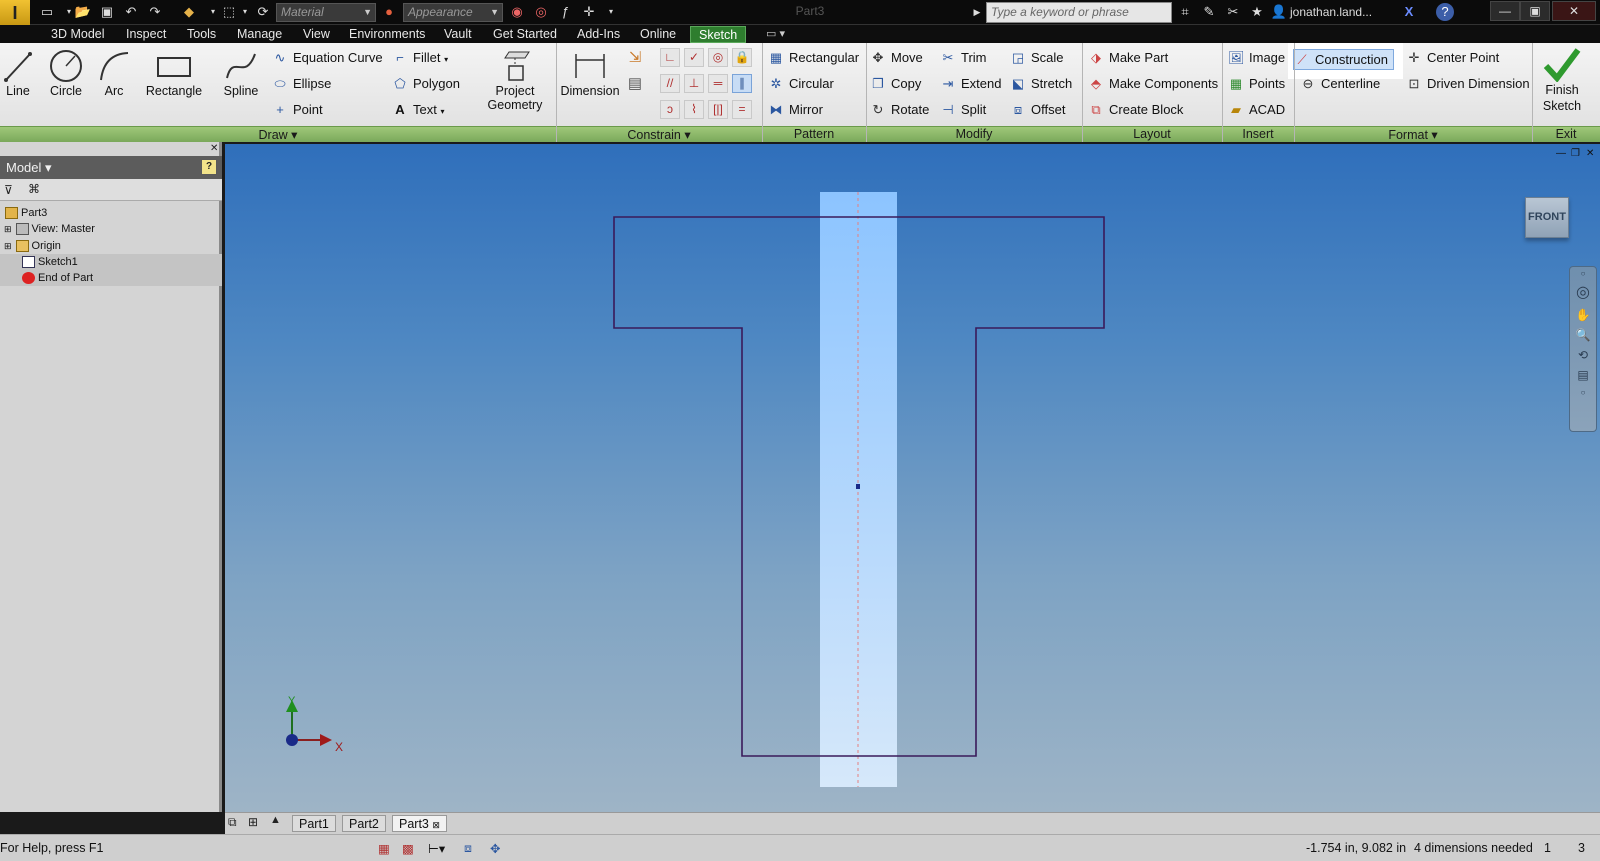 The width and height of the screenshot is (1600, 861). I want to click on star-icon: ★, so click(1257, 12).